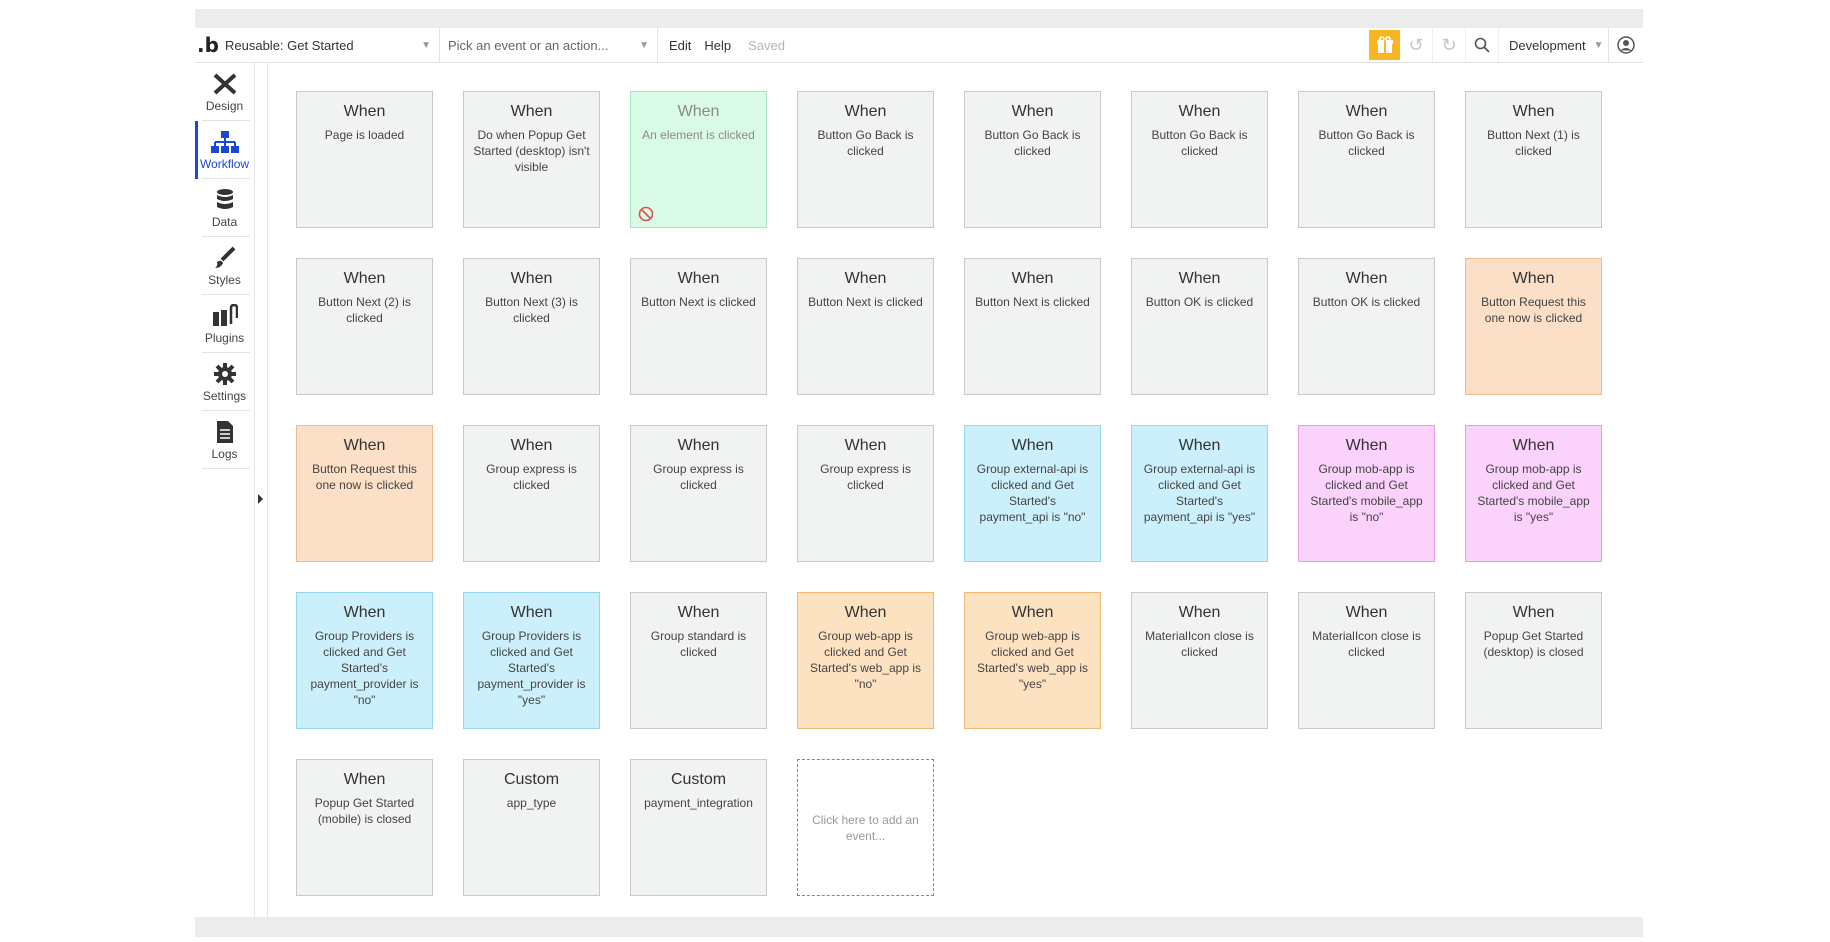 Image resolution: width=1830 pixels, height=942 pixels. Describe the element at coordinates (1533, 310) in the screenshot. I see `event-description: Button Request this one now is clicked` at that location.